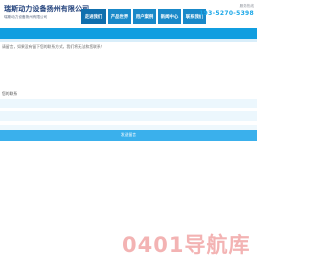 The height and width of the screenshot is (264, 320). I want to click on company-subtitle: 瑞斯动力设备扬州有限公司, so click(26, 17).